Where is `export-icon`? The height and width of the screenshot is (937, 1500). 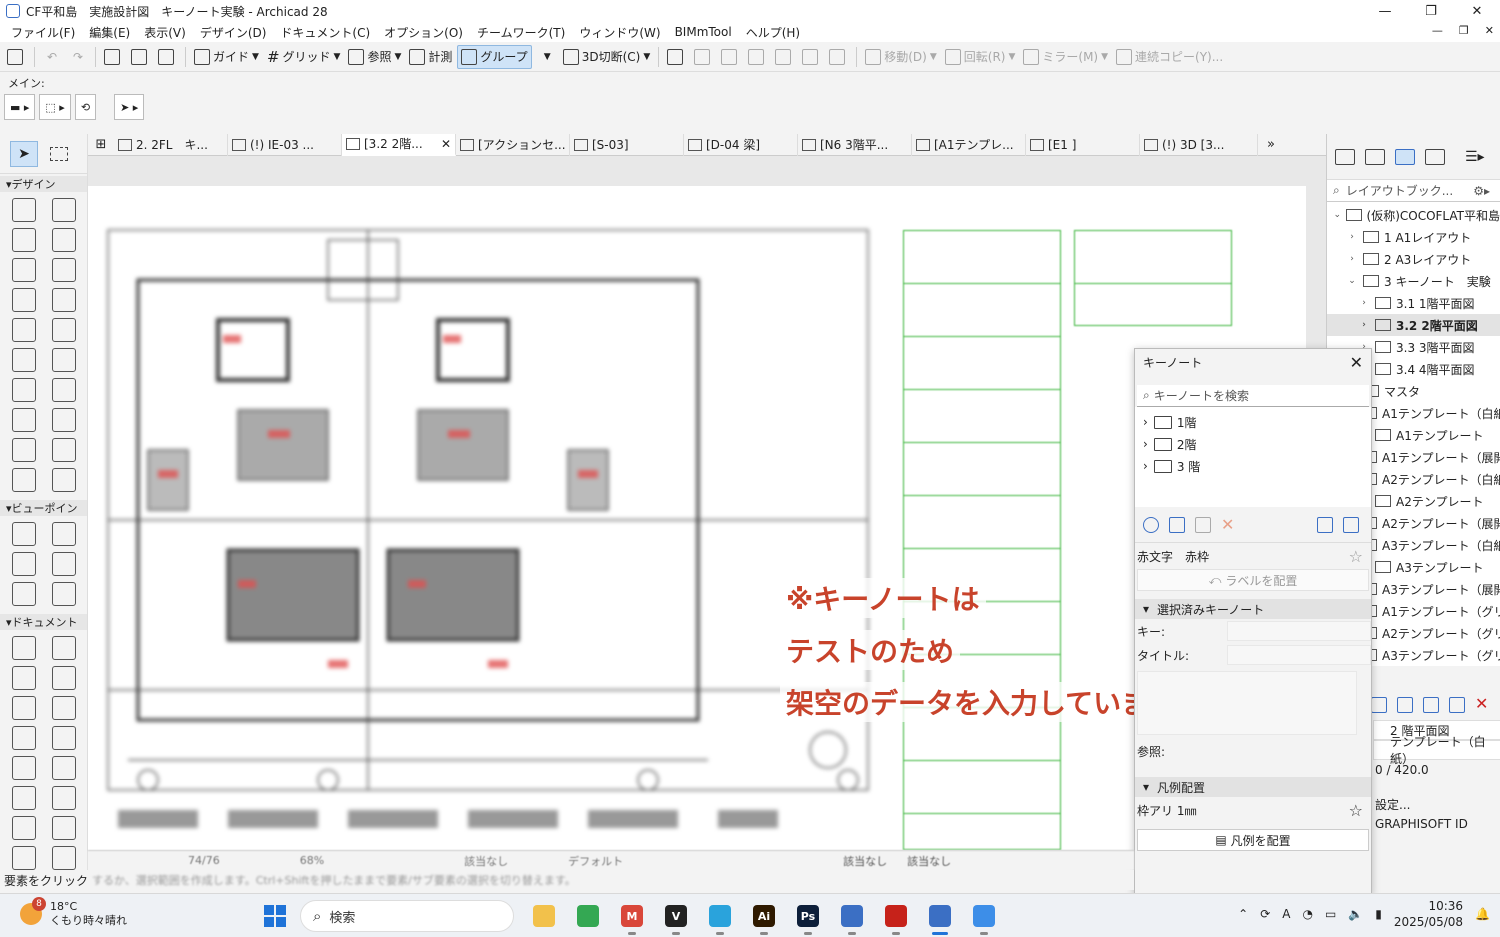
export-icon is located at coordinates (1351, 524).